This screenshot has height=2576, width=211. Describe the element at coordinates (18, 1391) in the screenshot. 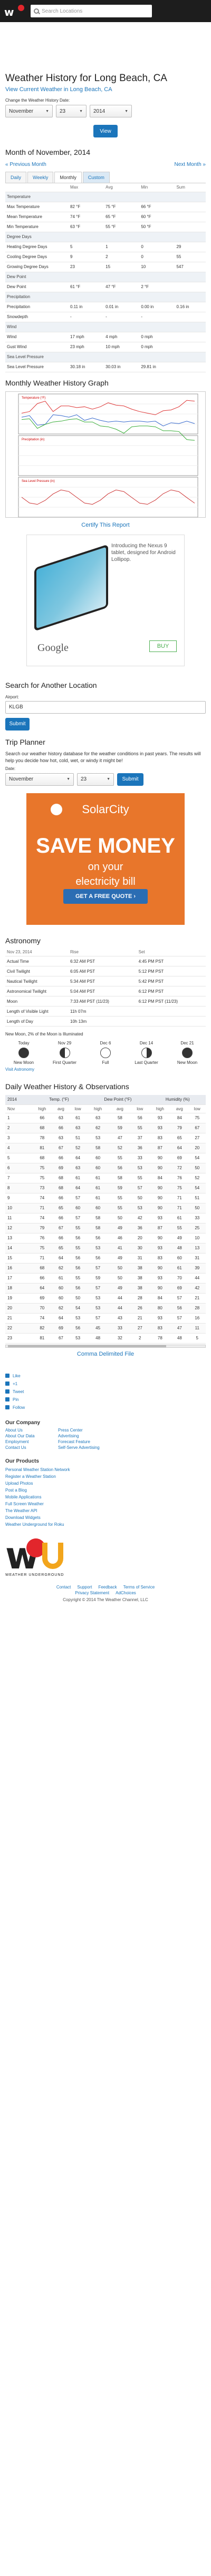

I see `social-label: Tweet` at that location.